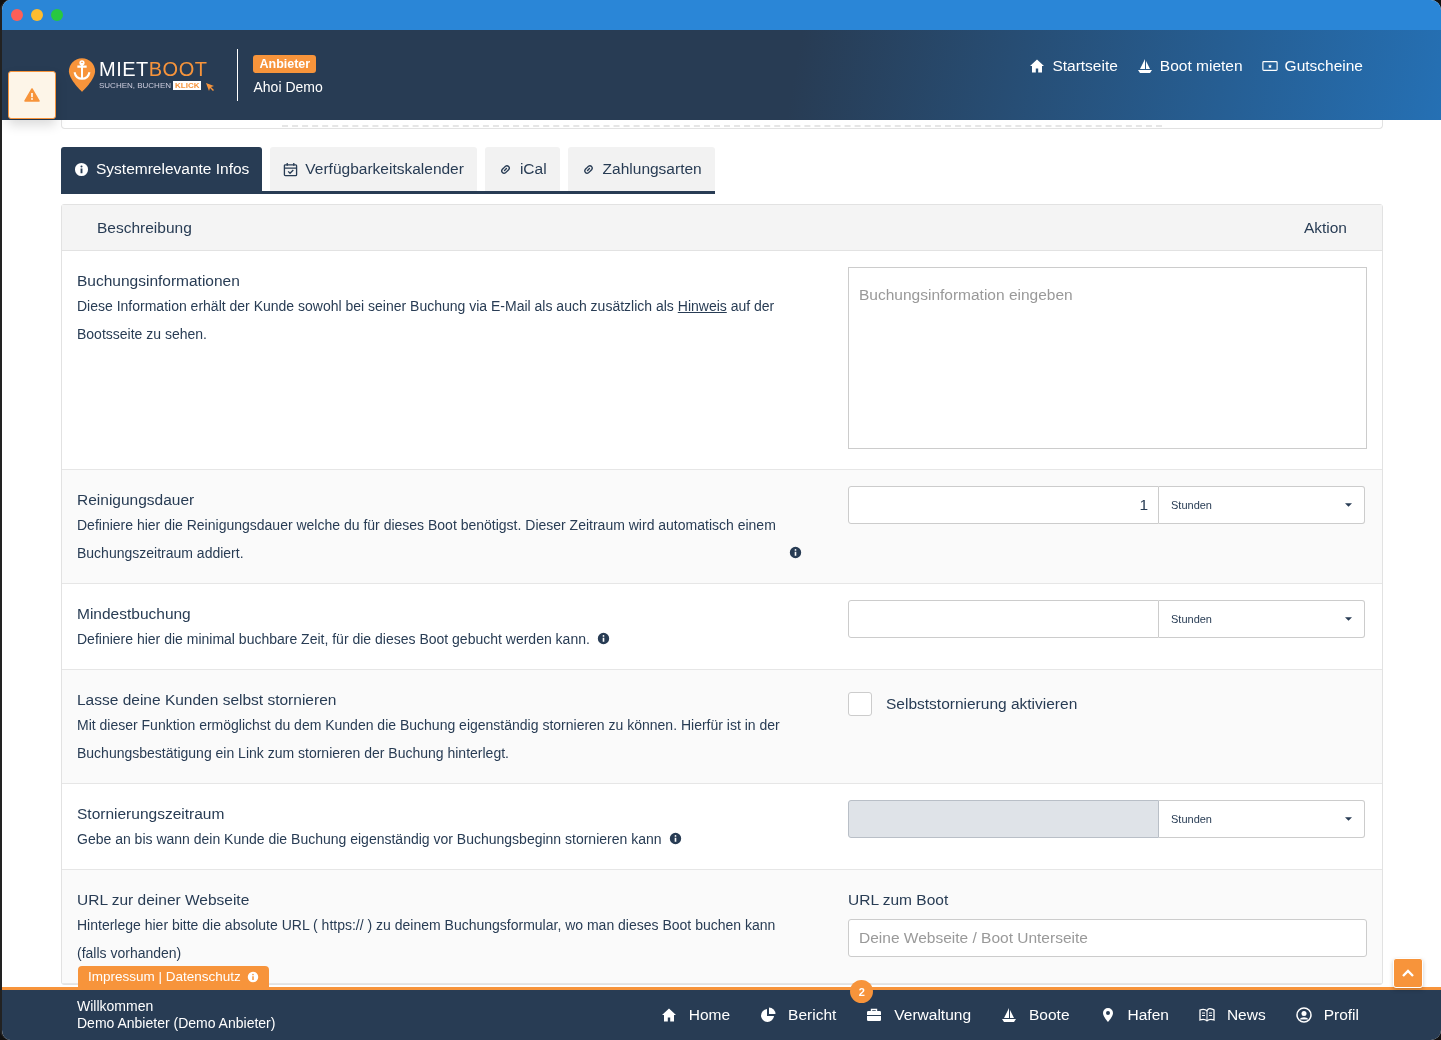 The image size is (1441, 1040). I want to click on zoom-button, so click(57, 15).